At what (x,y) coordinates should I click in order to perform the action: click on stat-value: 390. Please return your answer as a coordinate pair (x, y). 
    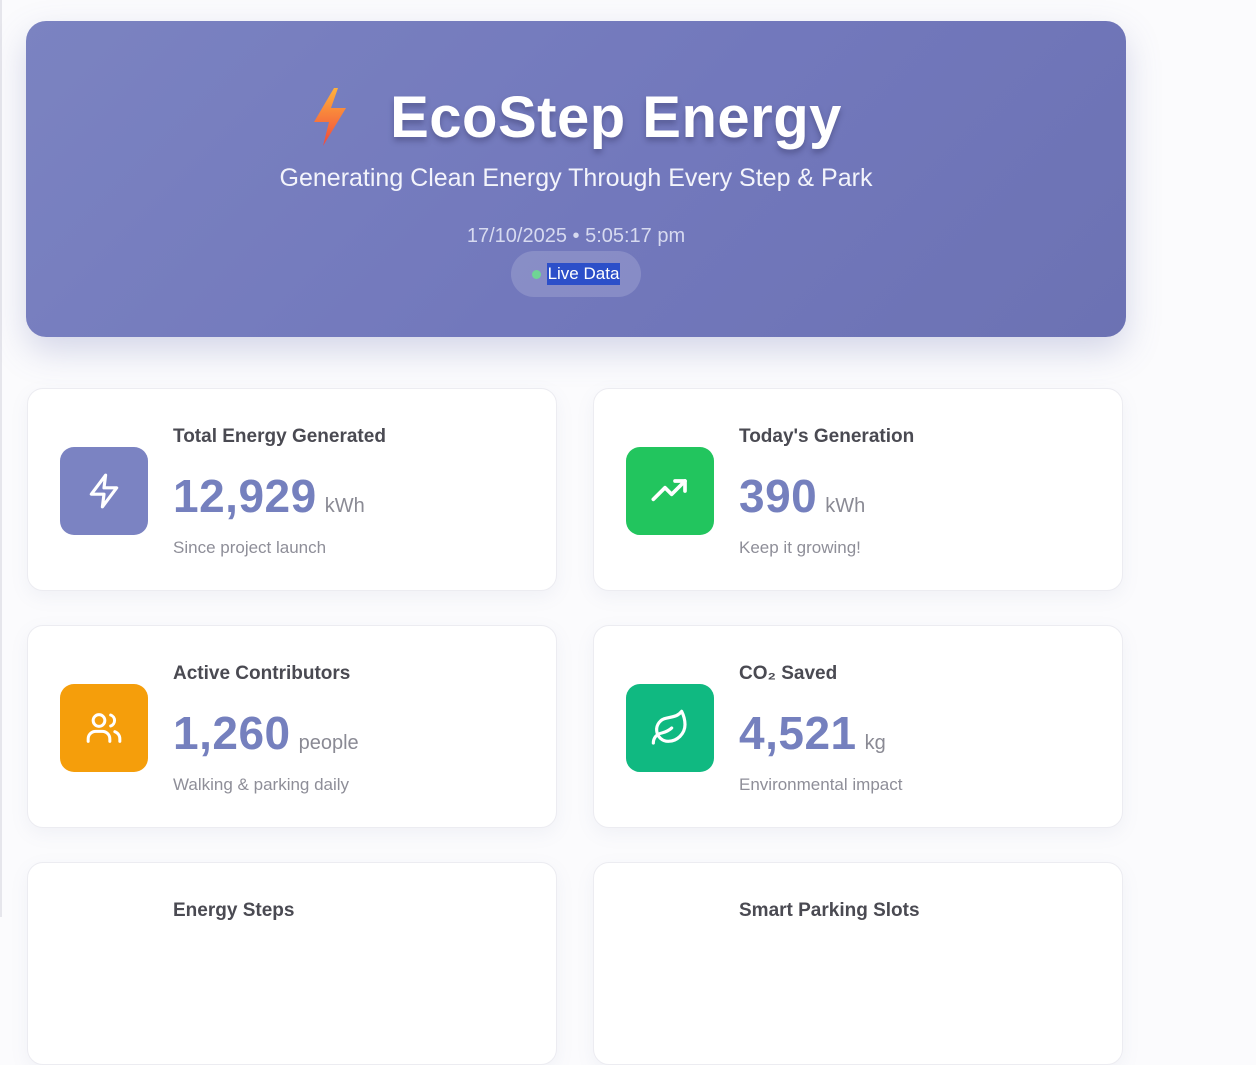
    Looking at the image, I should click on (778, 496).